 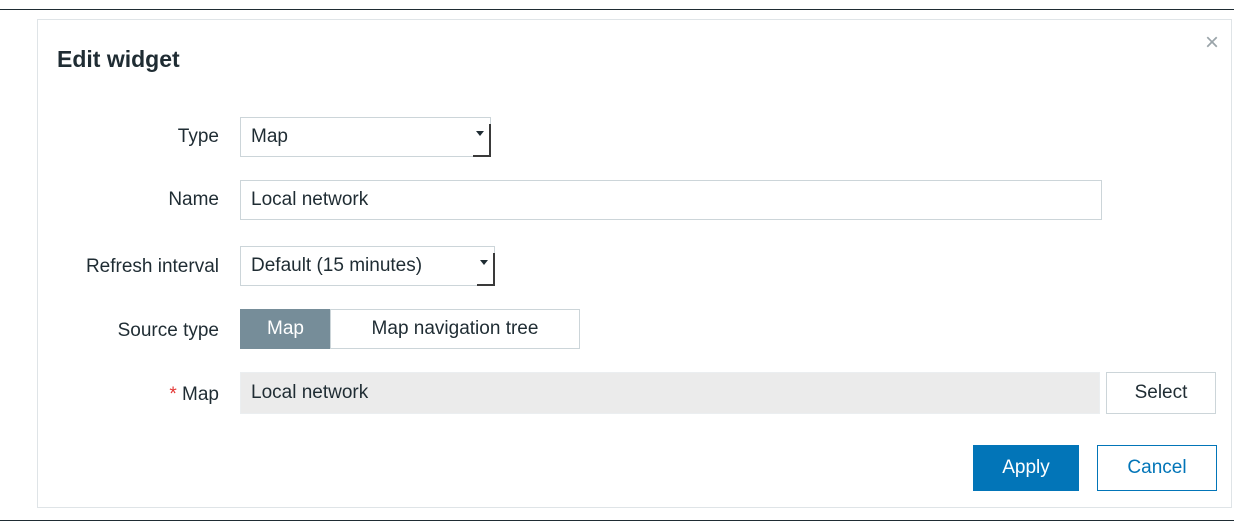 I want to click on refresh-interval-select: Default (15 minutes), so click(x=367, y=266).